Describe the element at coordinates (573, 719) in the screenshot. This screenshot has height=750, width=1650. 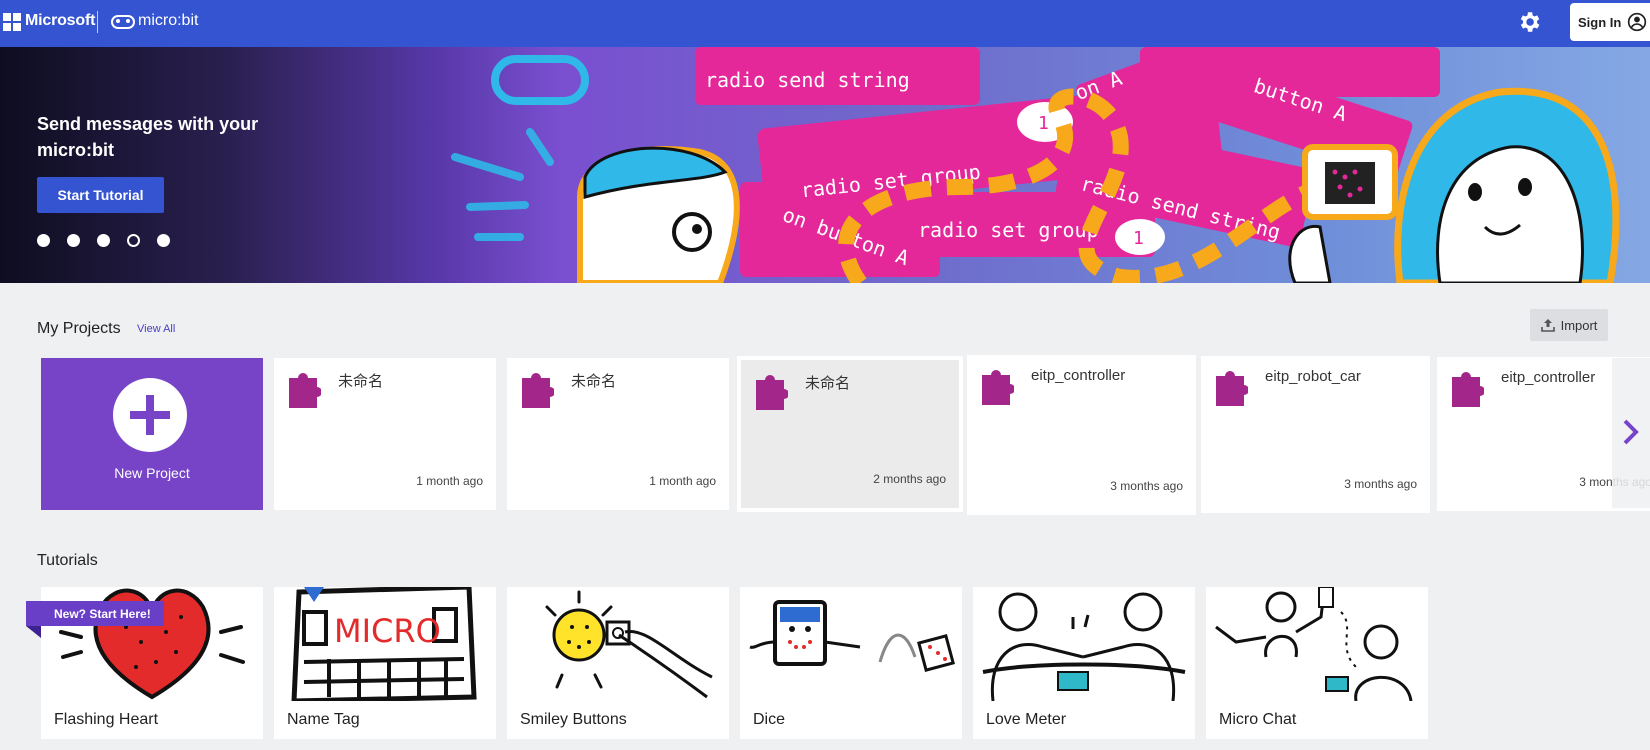
I see `tutorial-name: Smiley Buttons` at that location.